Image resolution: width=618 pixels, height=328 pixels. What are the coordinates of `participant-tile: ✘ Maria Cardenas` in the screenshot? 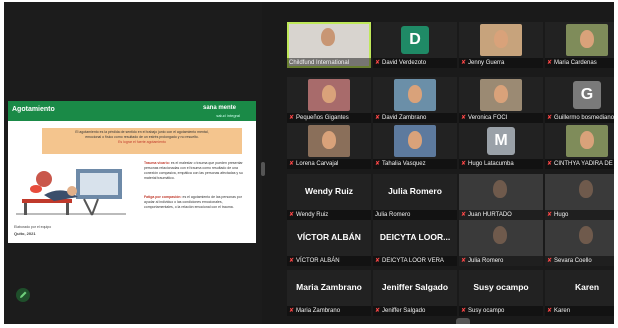 It's located at (579, 45).